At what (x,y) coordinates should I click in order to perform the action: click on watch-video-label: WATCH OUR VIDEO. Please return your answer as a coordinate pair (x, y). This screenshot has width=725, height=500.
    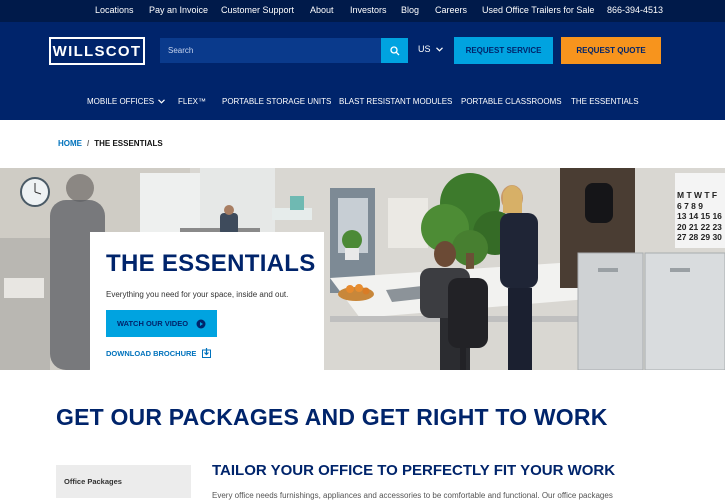
    Looking at the image, I should click on (152, 323).